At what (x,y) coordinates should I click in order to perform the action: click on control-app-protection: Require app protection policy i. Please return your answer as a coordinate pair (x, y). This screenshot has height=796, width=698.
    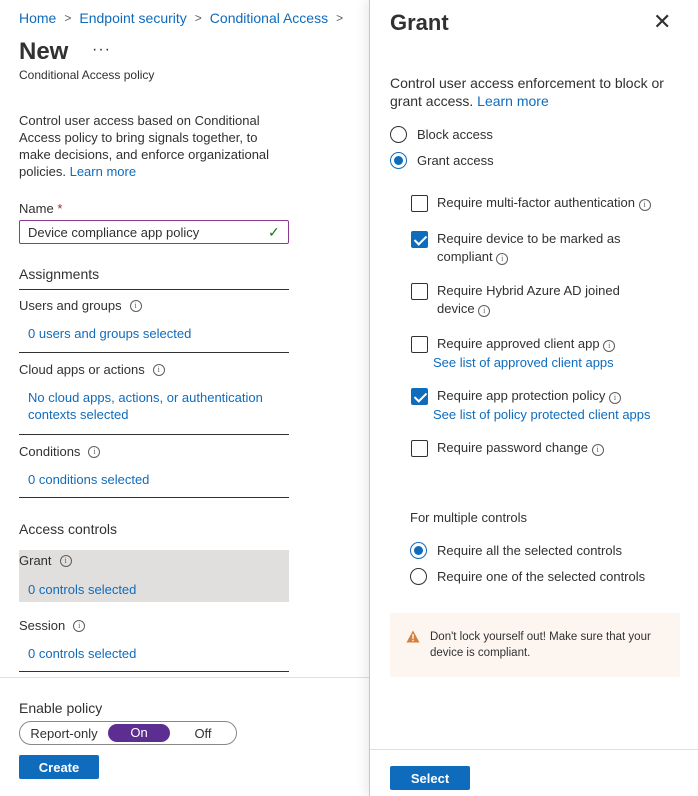
    Looking at the image, I should click on (539, 396).